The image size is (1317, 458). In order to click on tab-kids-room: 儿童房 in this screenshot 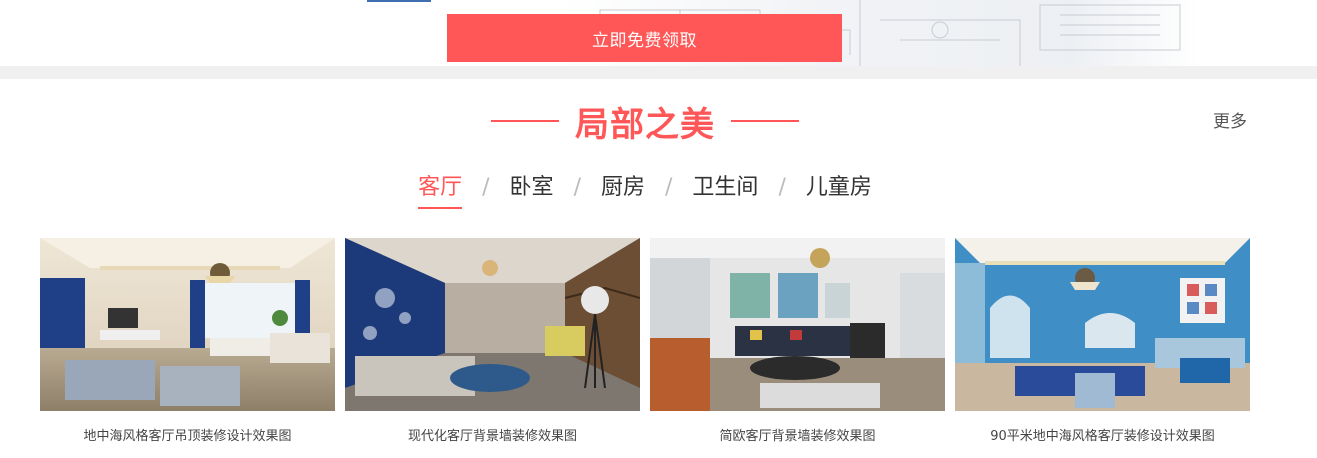, I will do `click(839, 189)`.